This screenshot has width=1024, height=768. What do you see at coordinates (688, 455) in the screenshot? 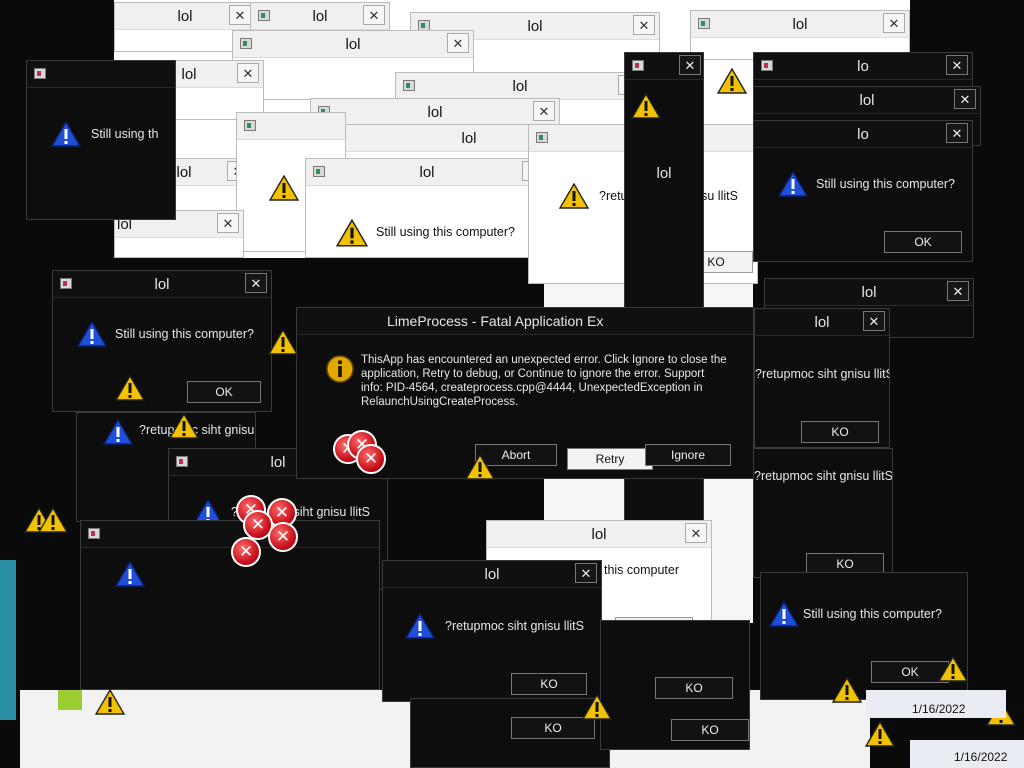
I see `ignore-button: Ignore` at bounding box center [688, 455].